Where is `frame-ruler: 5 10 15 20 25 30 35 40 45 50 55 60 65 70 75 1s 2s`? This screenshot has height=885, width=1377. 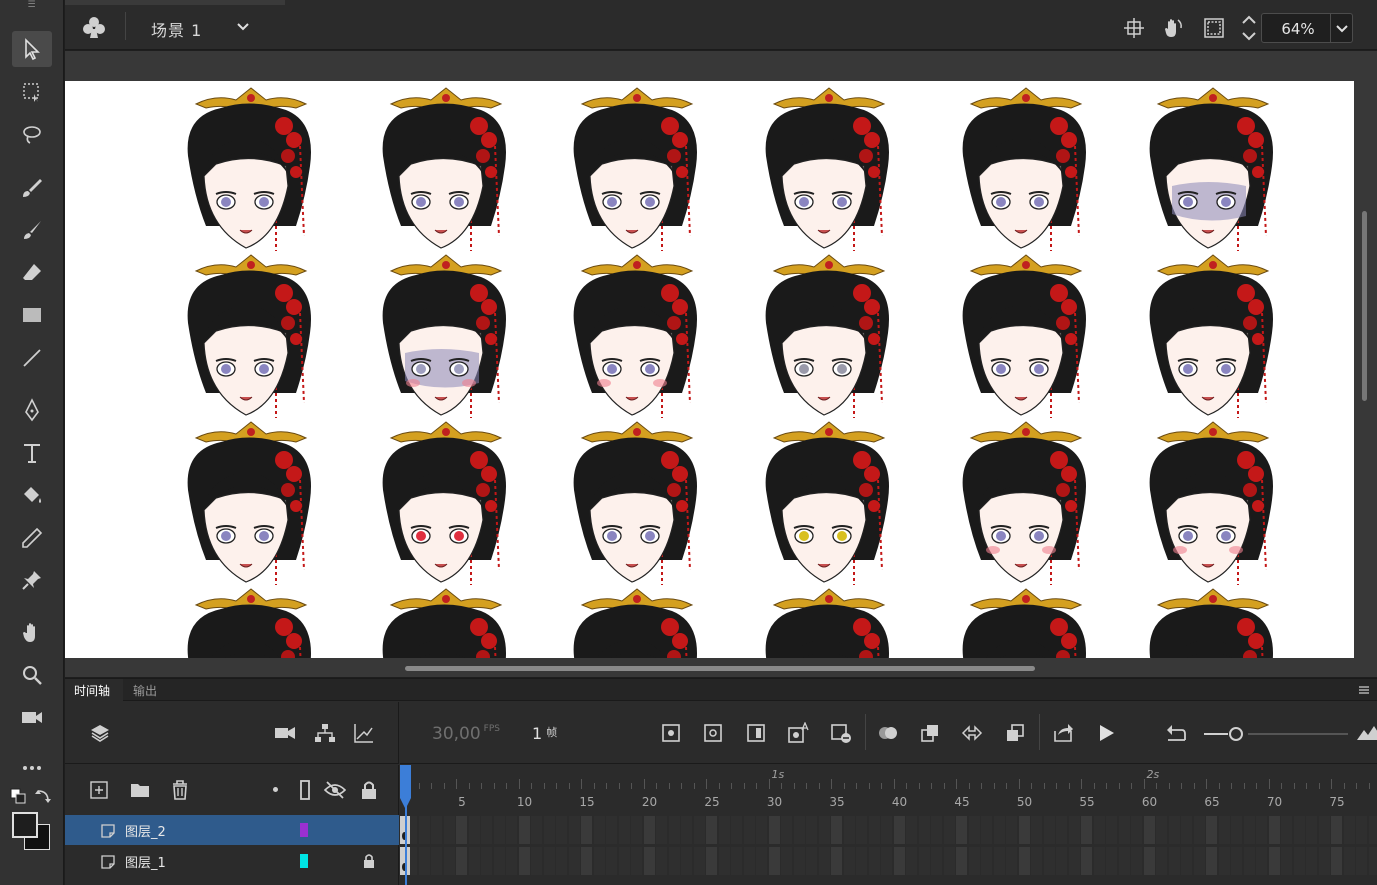
frame-ruler: 5 10 15 20 25 30 35 40 45 50 55 60 65 70 75 1s 2s is located at coordinates (888, 790).